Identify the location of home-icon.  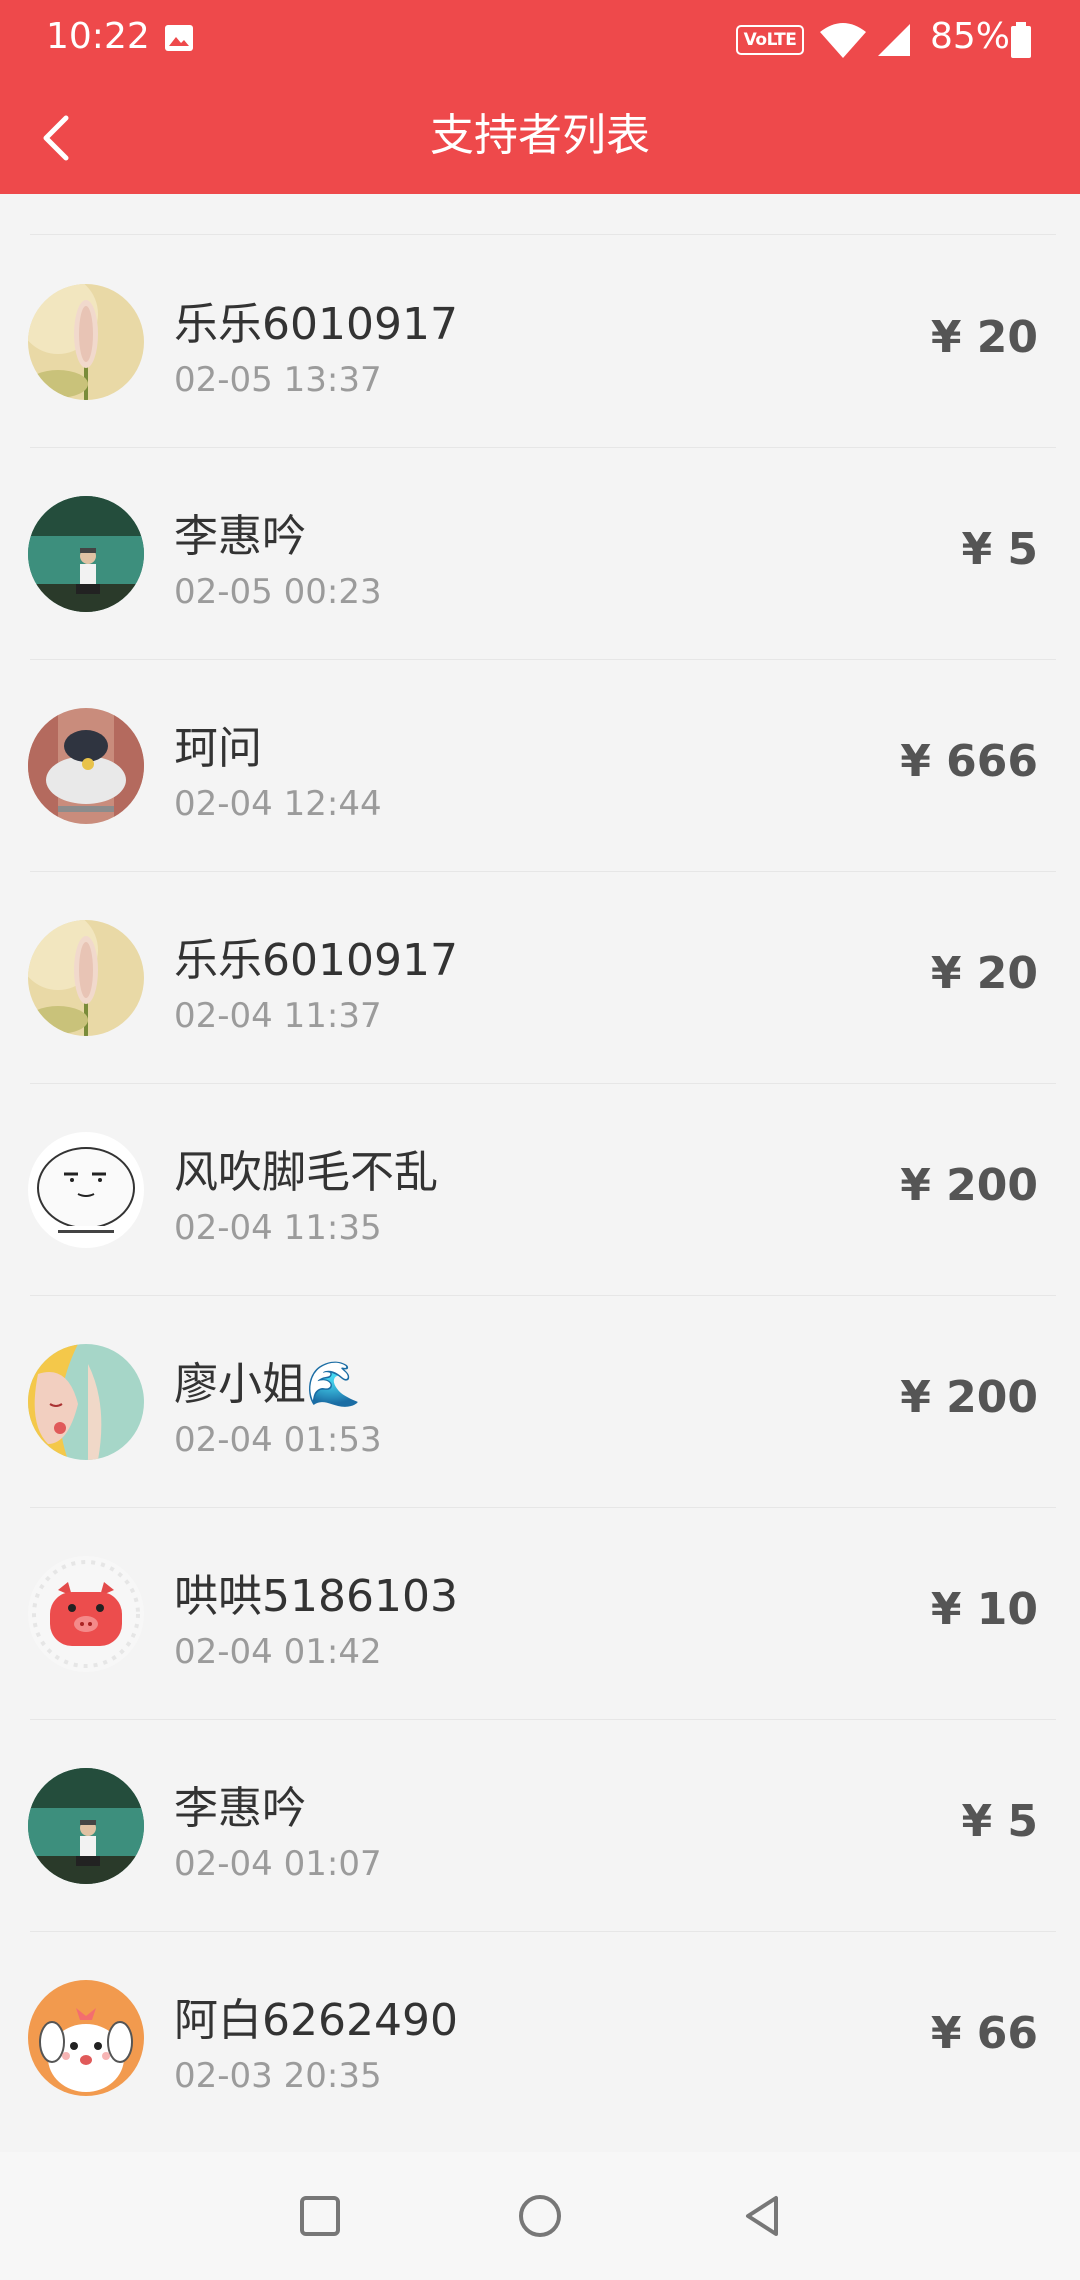
(540, 2216).